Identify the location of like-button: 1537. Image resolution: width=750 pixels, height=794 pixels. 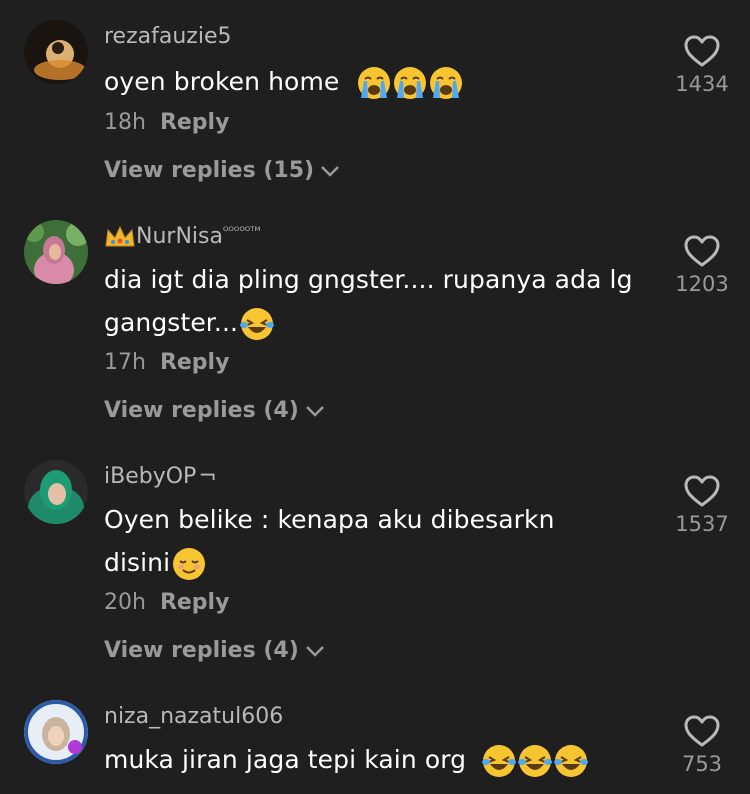
(702, 505).